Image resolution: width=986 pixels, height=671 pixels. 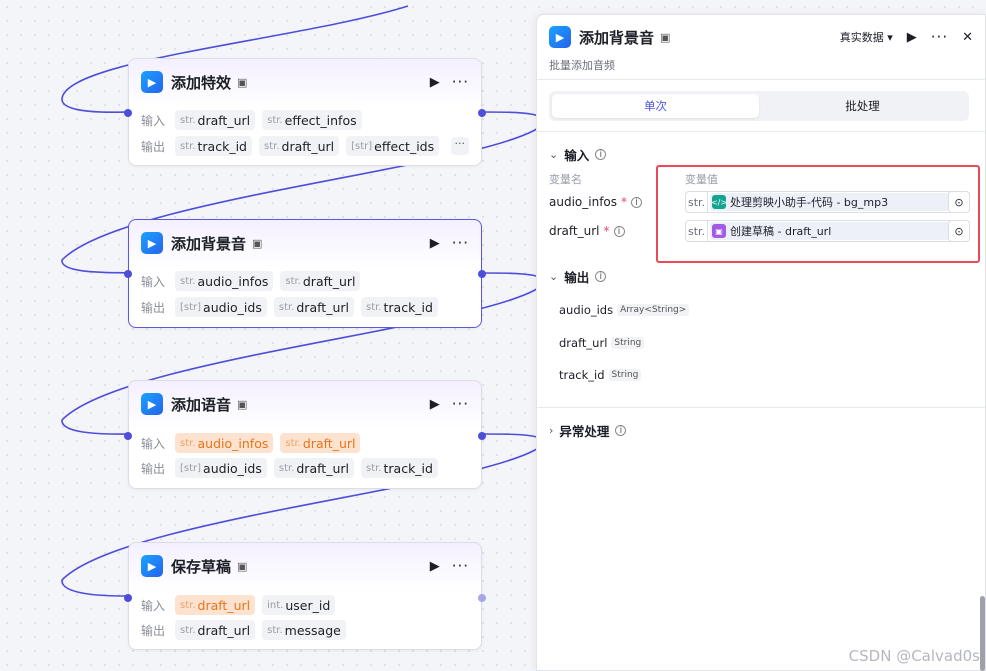 What do you see at coordinates (305, 404) in the screenshot?
I see `node-header: ▶ 添加语音 ▣ ▶ ···` at bounding box center [305, 404].